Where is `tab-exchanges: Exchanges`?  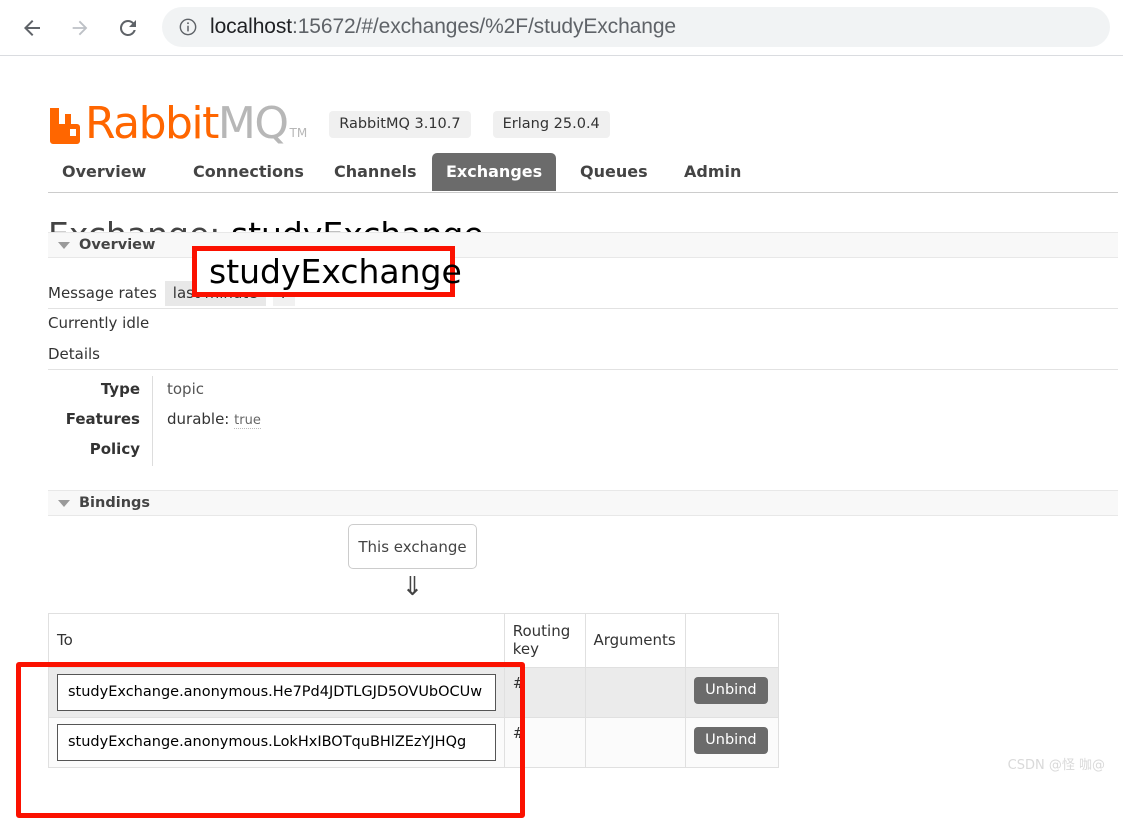 tab-exchanges: Exchanges is located at coordinates (494, 172).